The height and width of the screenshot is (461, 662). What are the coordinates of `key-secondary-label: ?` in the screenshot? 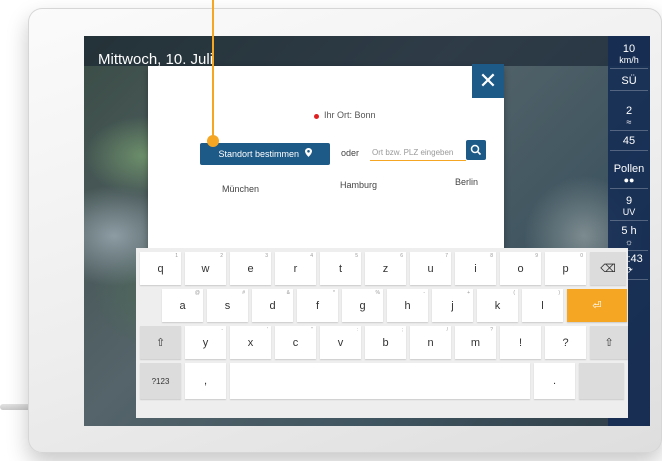 It's located at (491, 330).